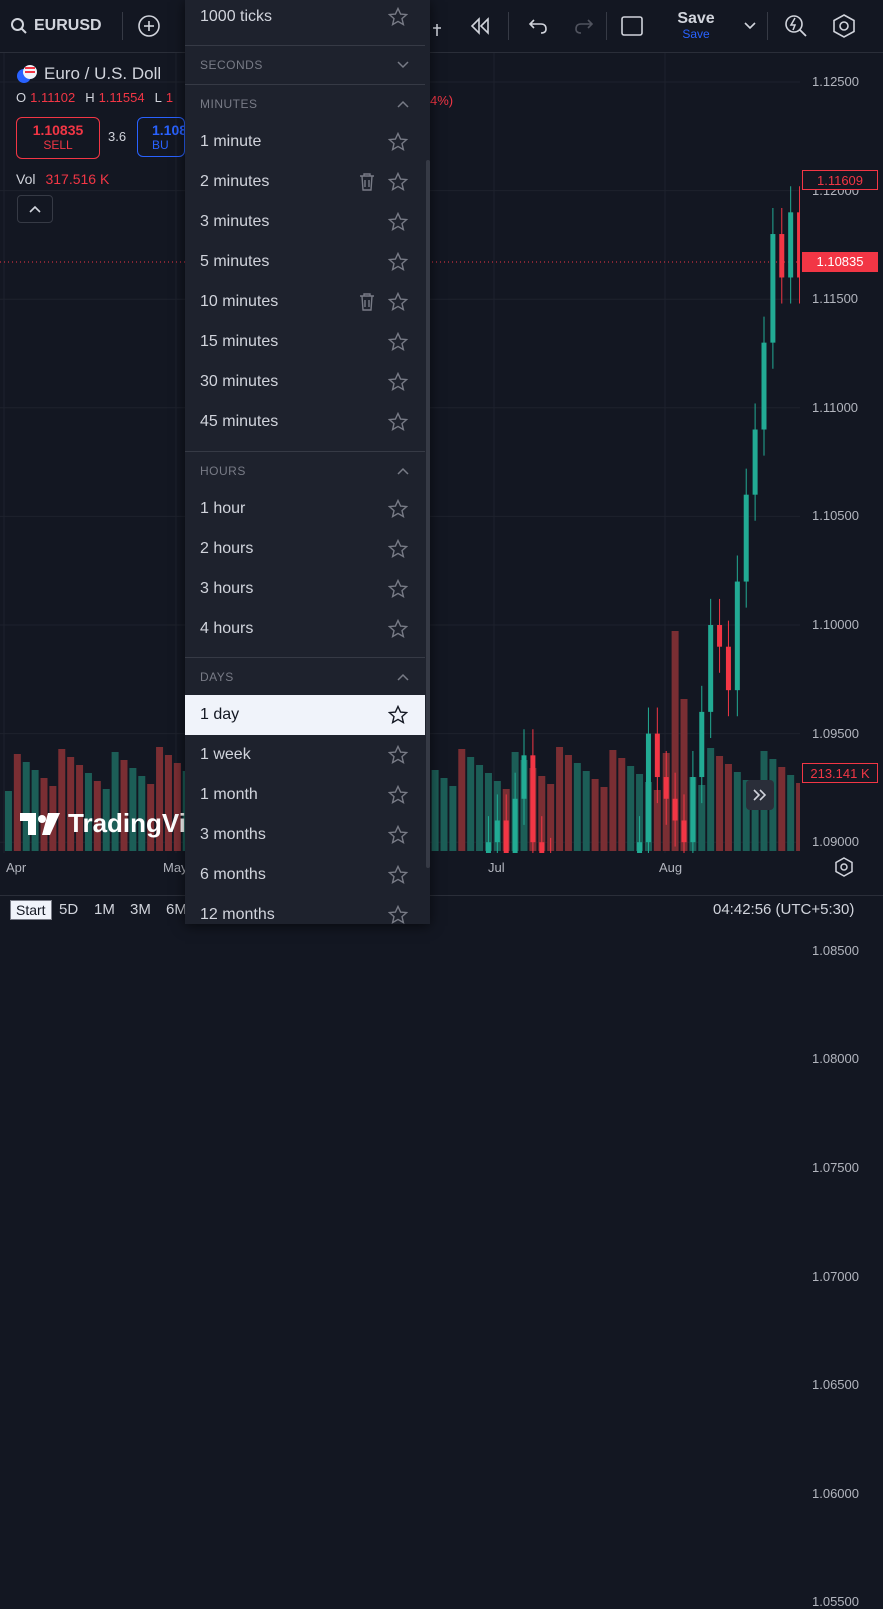 The height and width of the screenshot is (1609, 883). I want to click on symbol-search-button: EURUSD, so click(56, 26).